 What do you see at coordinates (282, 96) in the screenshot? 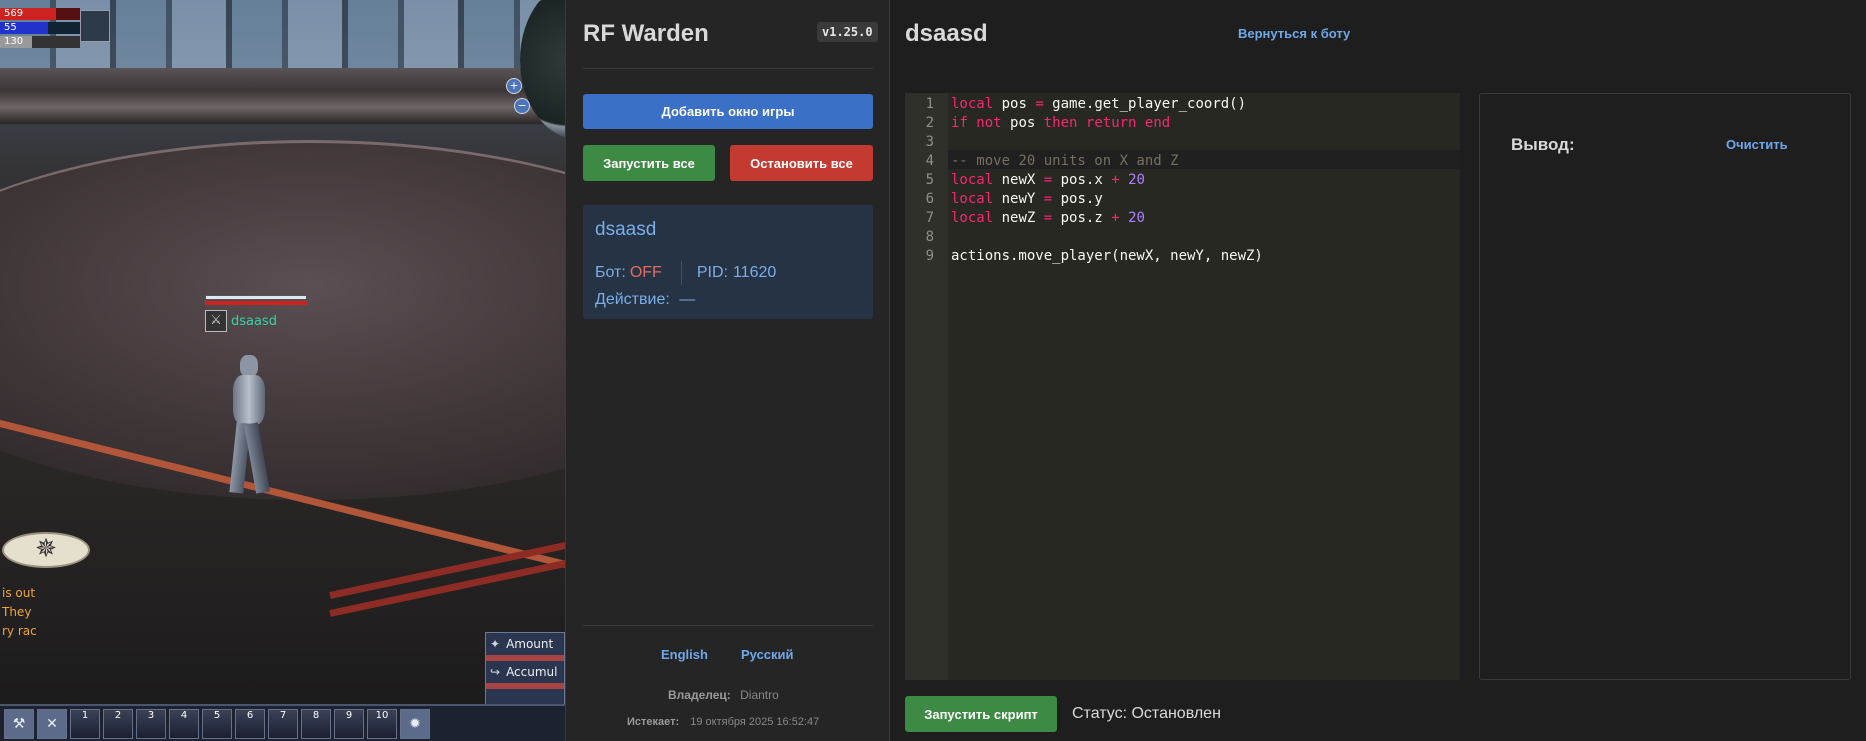
I see `game-rail` at bounding box center [282, 96].